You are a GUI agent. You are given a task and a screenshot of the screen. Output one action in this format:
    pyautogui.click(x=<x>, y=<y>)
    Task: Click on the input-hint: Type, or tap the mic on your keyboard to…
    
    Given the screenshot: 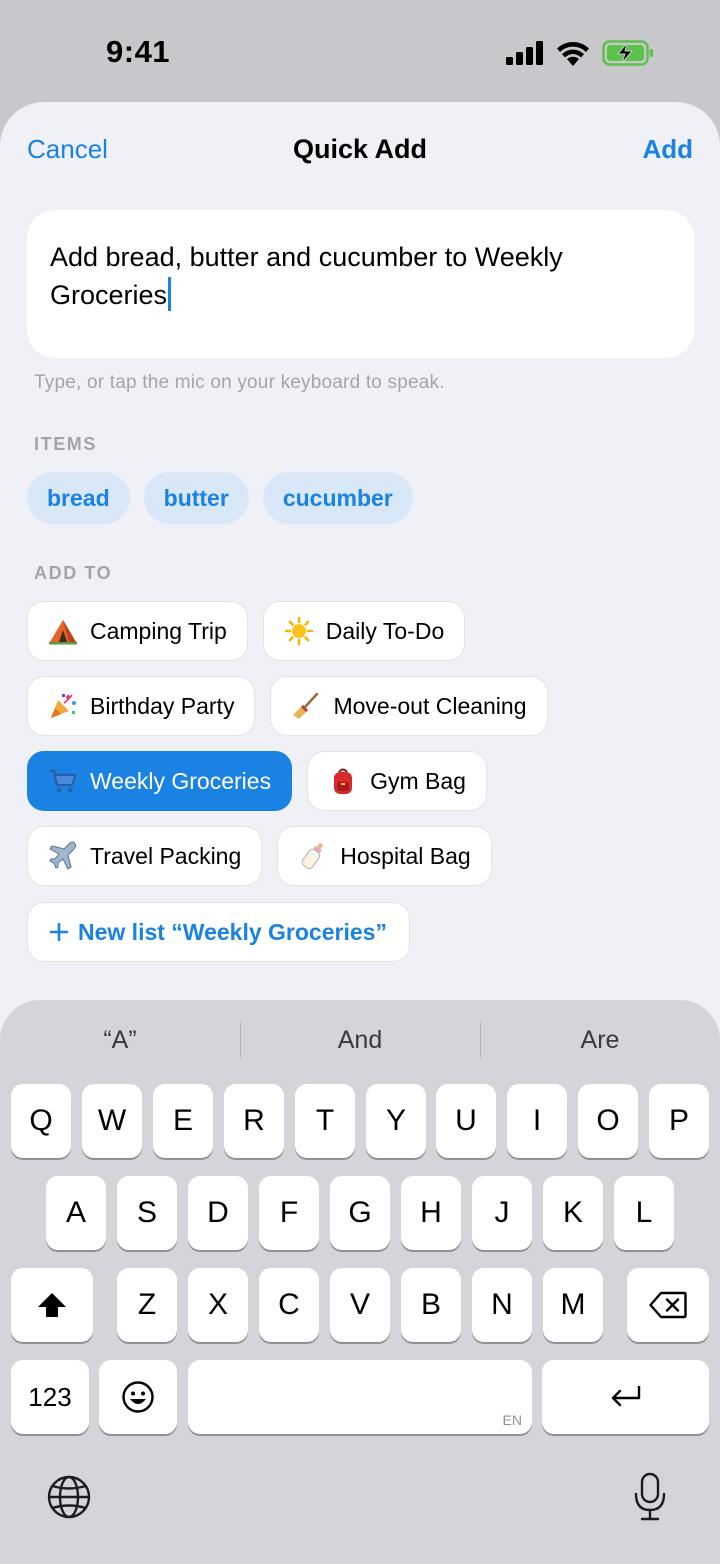 What is the action you would take?
    pyautogui.click(x=239, y=382)
    